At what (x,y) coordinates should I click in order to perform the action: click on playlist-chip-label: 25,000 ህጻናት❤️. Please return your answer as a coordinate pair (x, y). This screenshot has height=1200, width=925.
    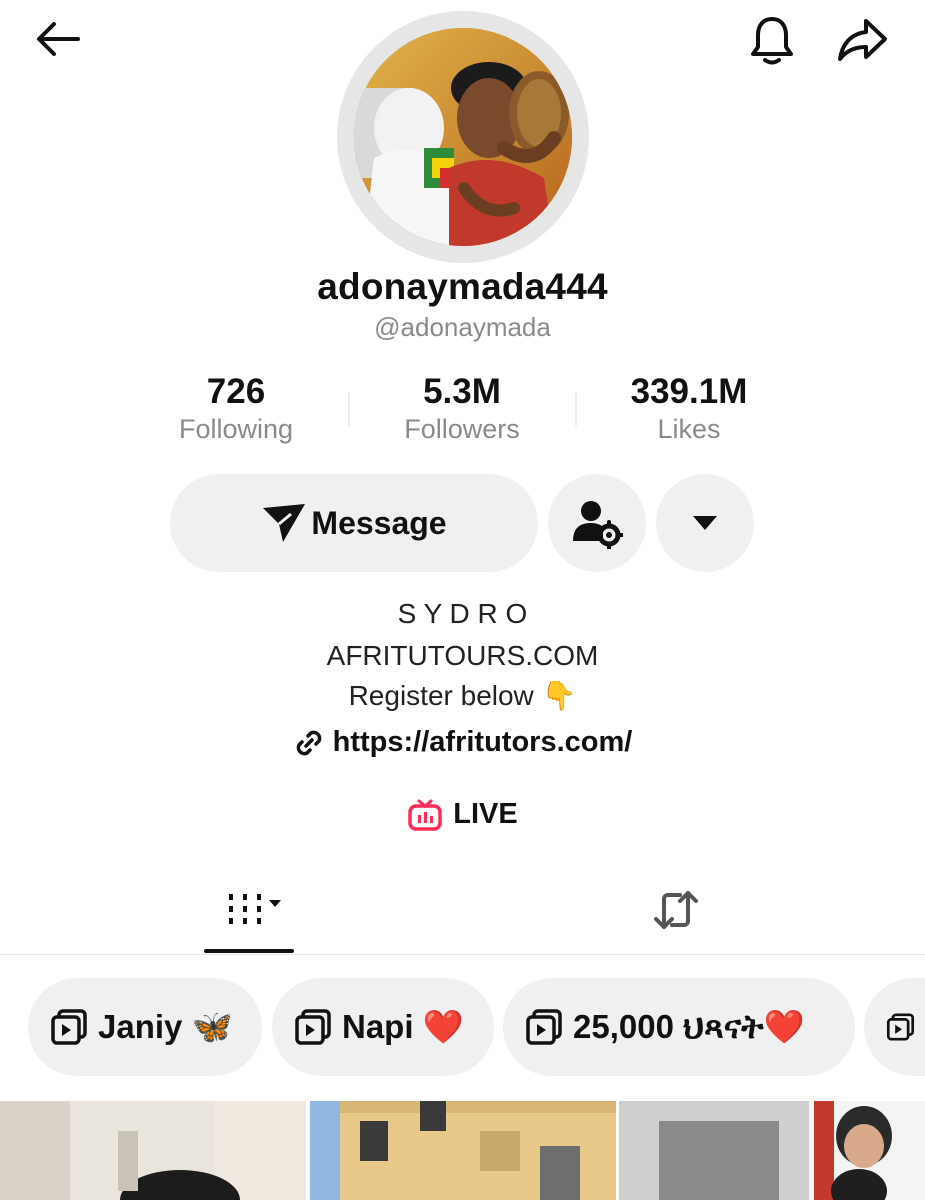
    Looking at the image, I should click on (689, 1026).